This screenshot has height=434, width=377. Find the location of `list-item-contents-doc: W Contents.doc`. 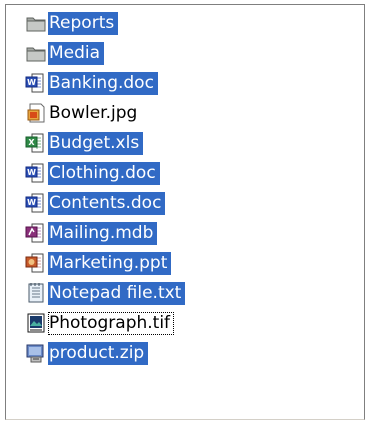

list-item-contents-doc: W Contents.doc is located at coordinates (105, 203).